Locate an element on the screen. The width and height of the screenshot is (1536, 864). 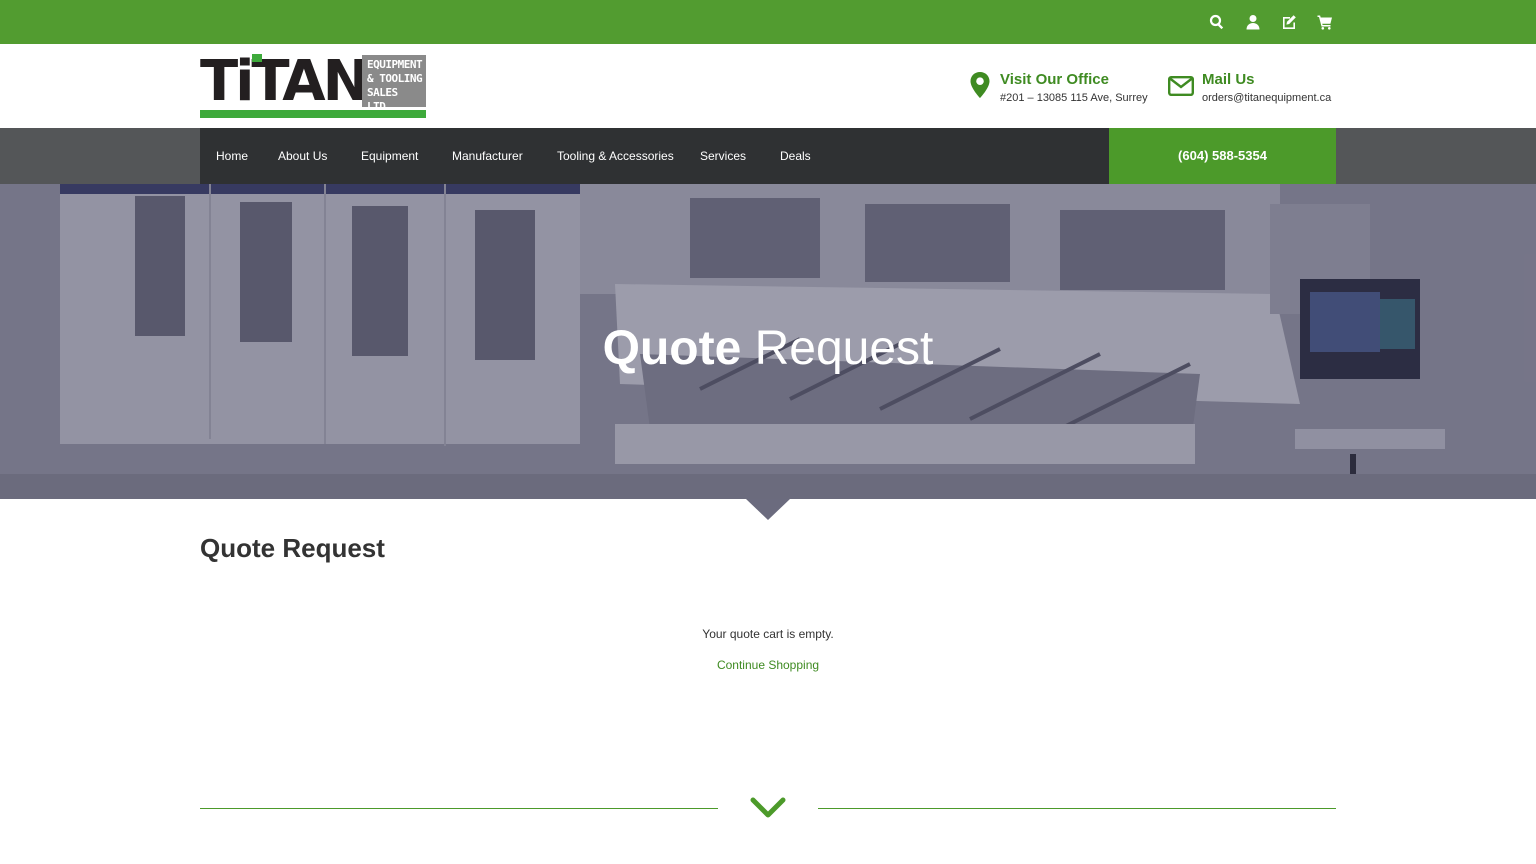
continue-shopping-link: Continue Shopping is located at coordinates (768, 665).